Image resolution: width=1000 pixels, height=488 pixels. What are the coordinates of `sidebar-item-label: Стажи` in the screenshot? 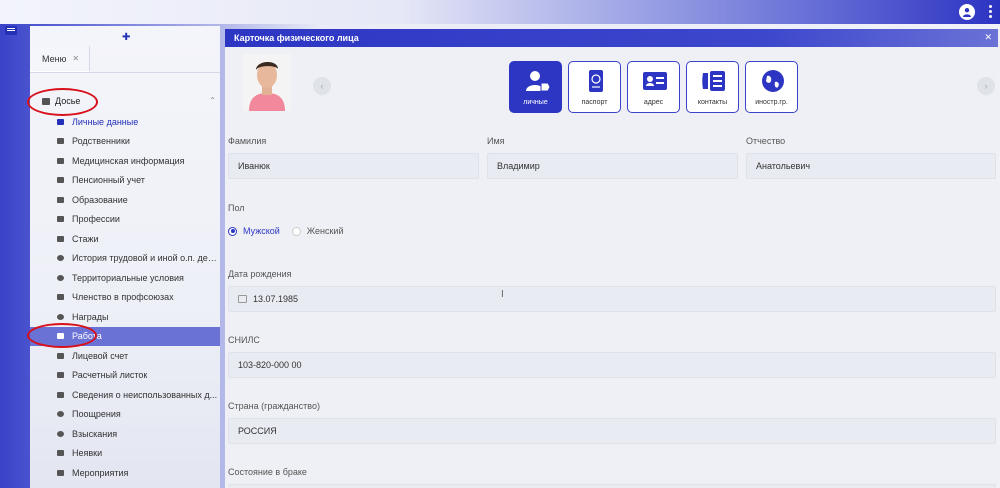 It's located at (85, 238).